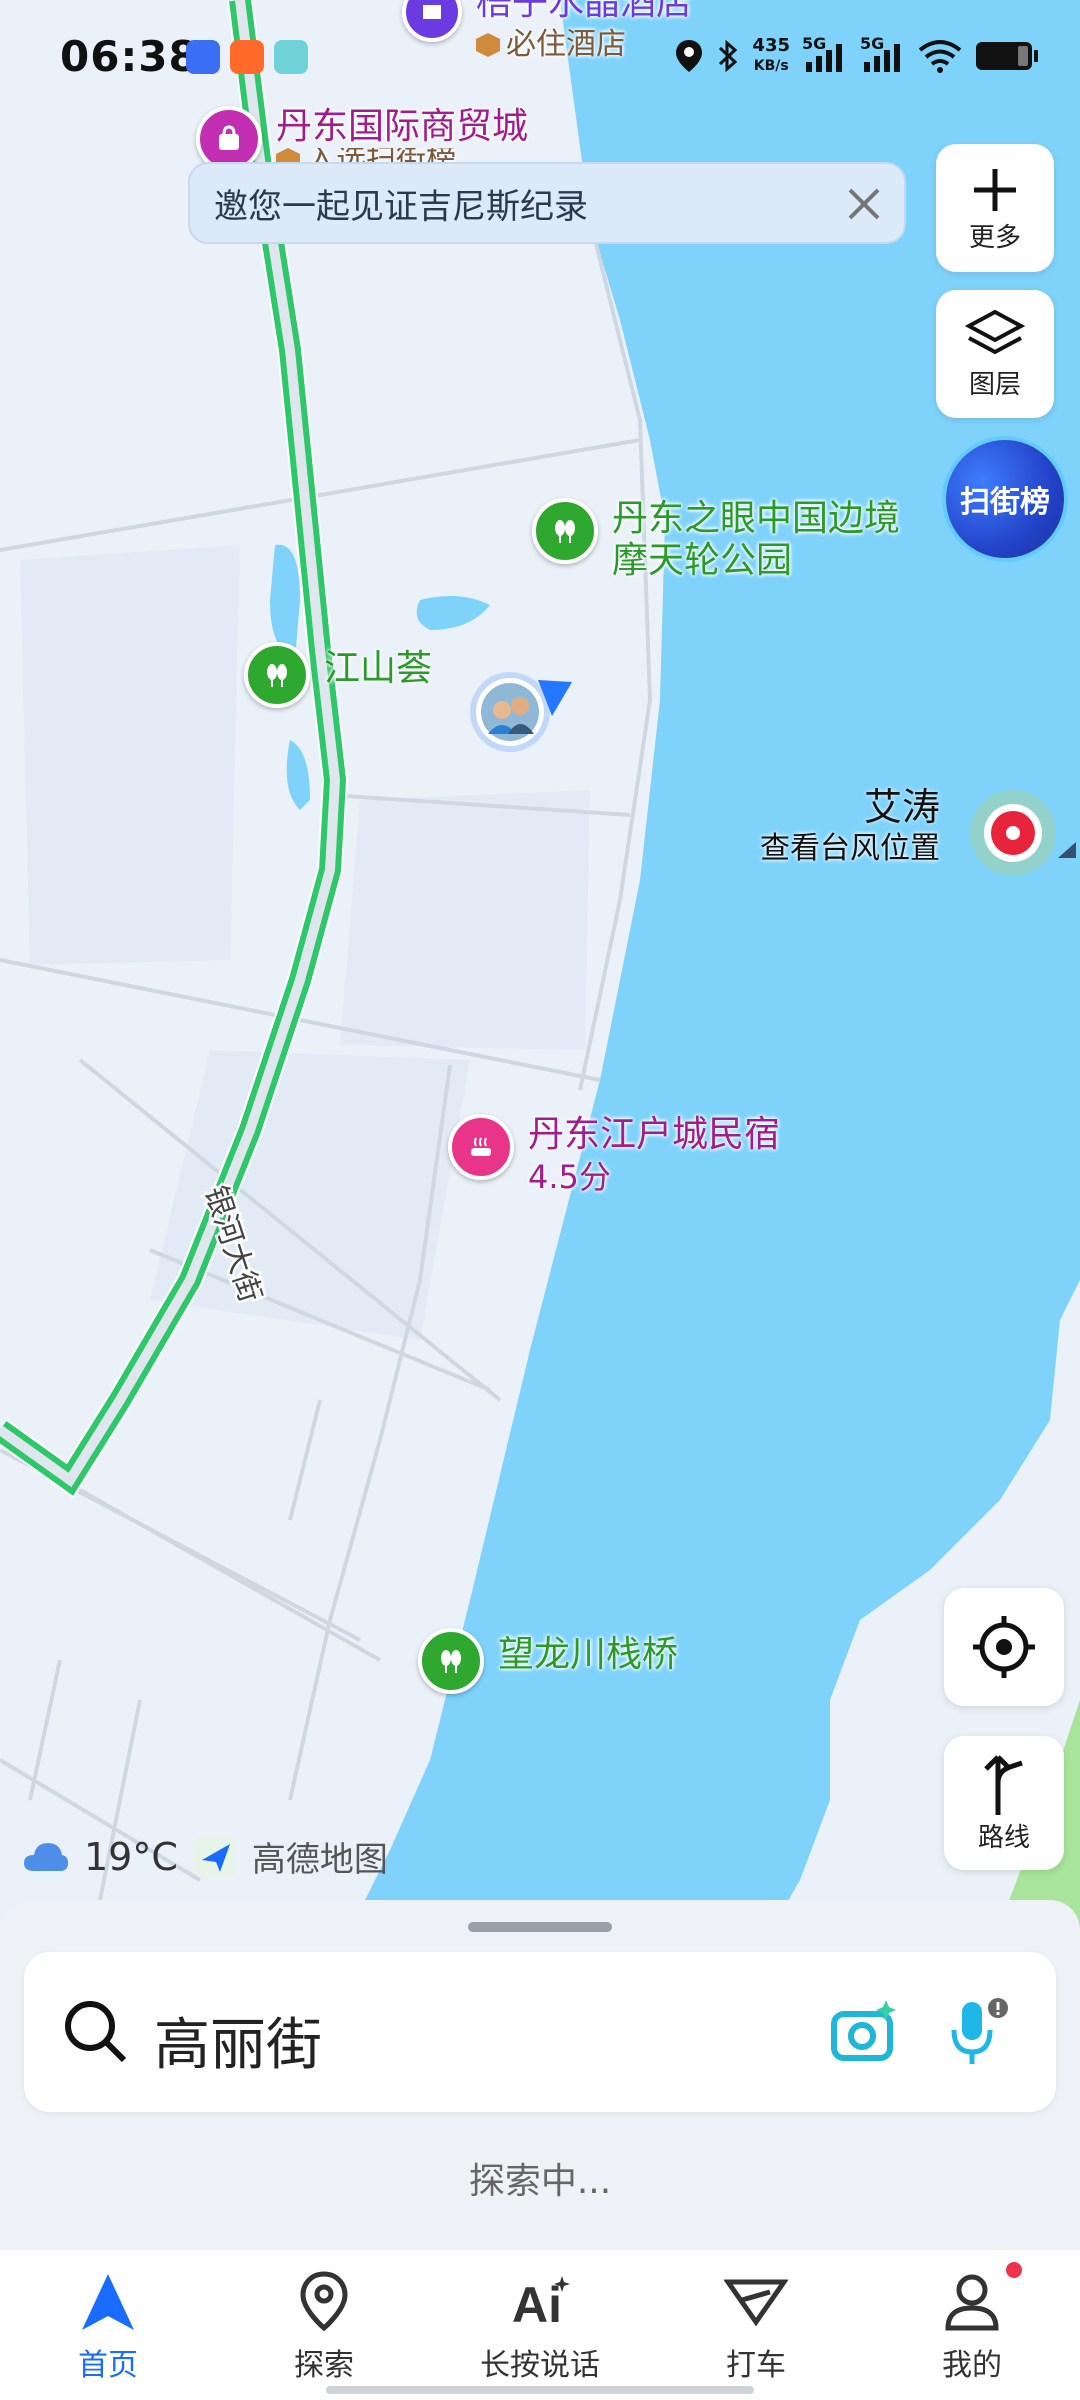 The image size is (1080, 2400). Describe the element at coordinates (1007, 56) in the screenshot. I see `battery-icon` at that location.